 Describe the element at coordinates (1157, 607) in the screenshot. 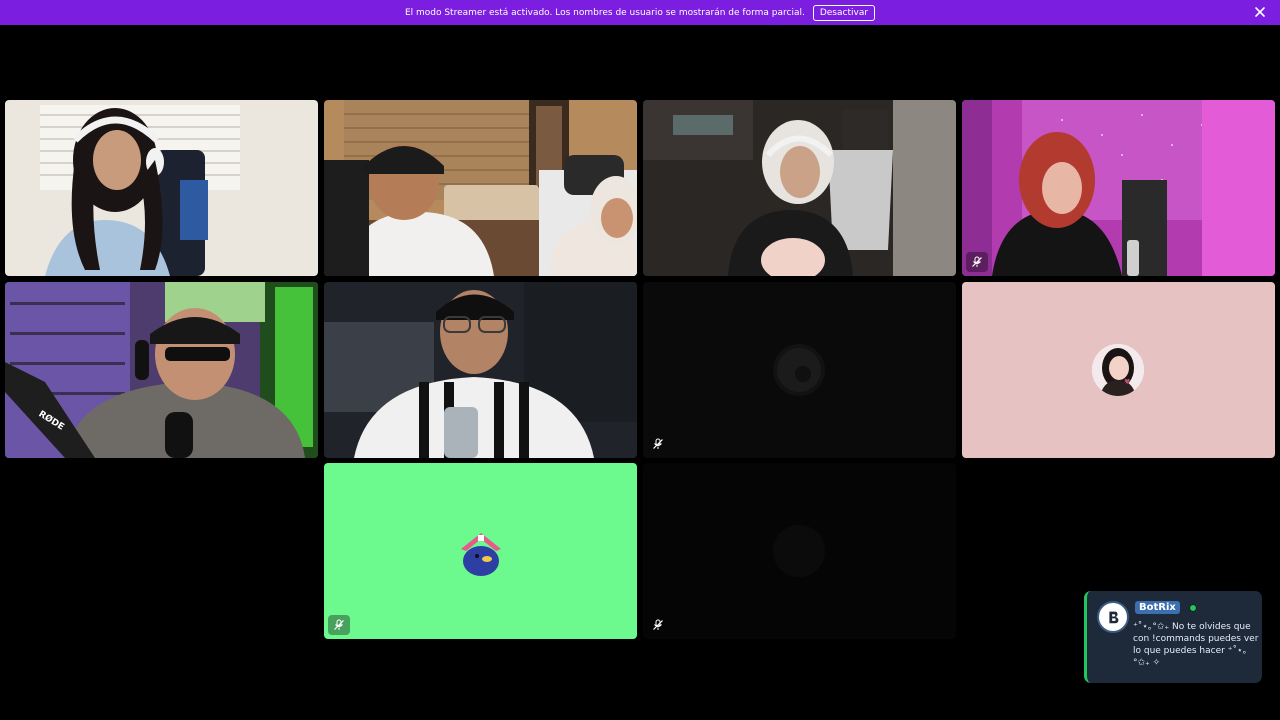

I see `bot-name: BotRix` at that location.